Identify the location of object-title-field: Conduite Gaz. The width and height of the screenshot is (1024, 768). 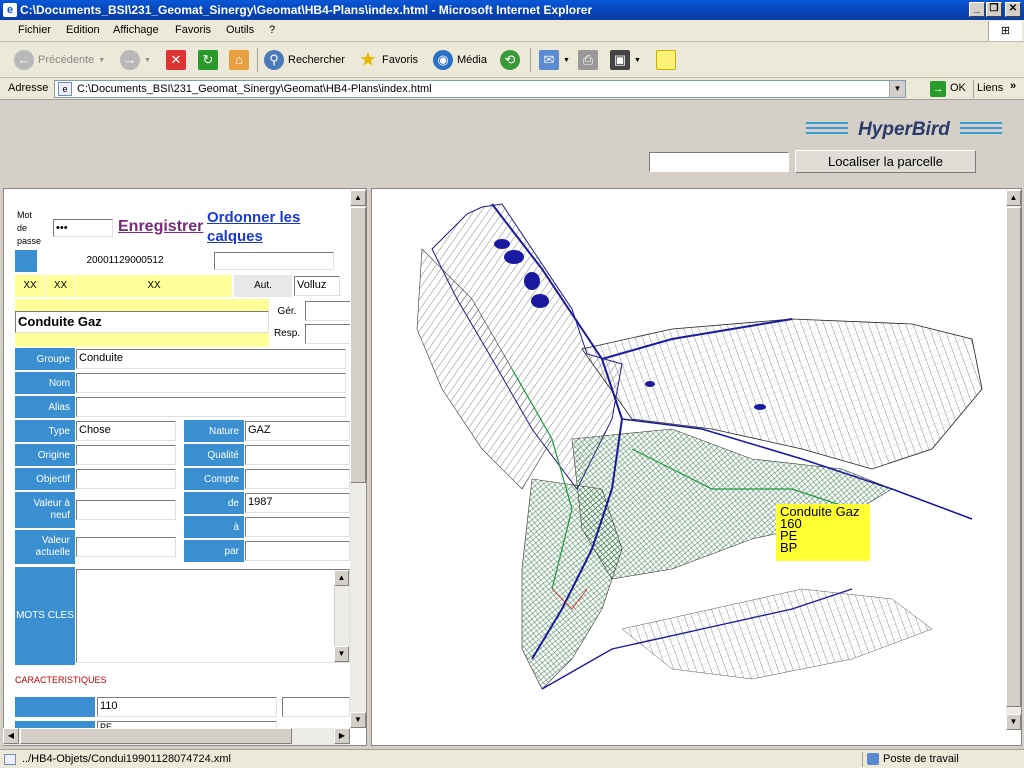
(142, 322).